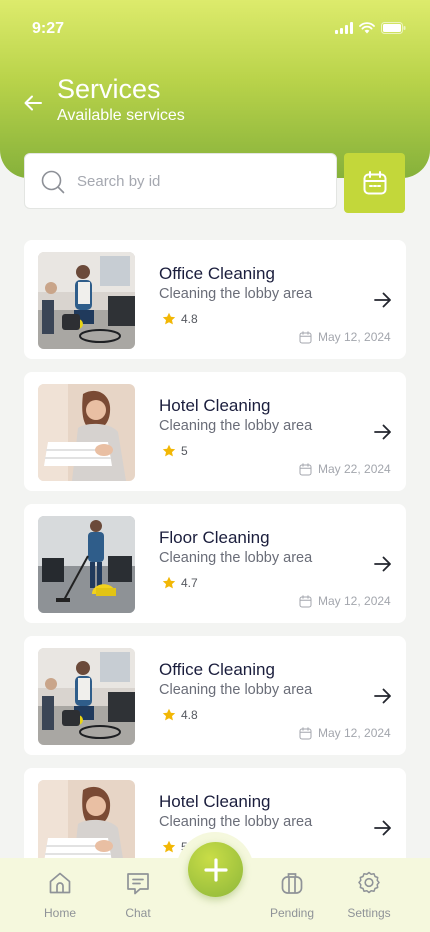  What do you see at coordinates (60, 883) in the screenshot?
I see `home-icon` at bounding box center [60, 883].